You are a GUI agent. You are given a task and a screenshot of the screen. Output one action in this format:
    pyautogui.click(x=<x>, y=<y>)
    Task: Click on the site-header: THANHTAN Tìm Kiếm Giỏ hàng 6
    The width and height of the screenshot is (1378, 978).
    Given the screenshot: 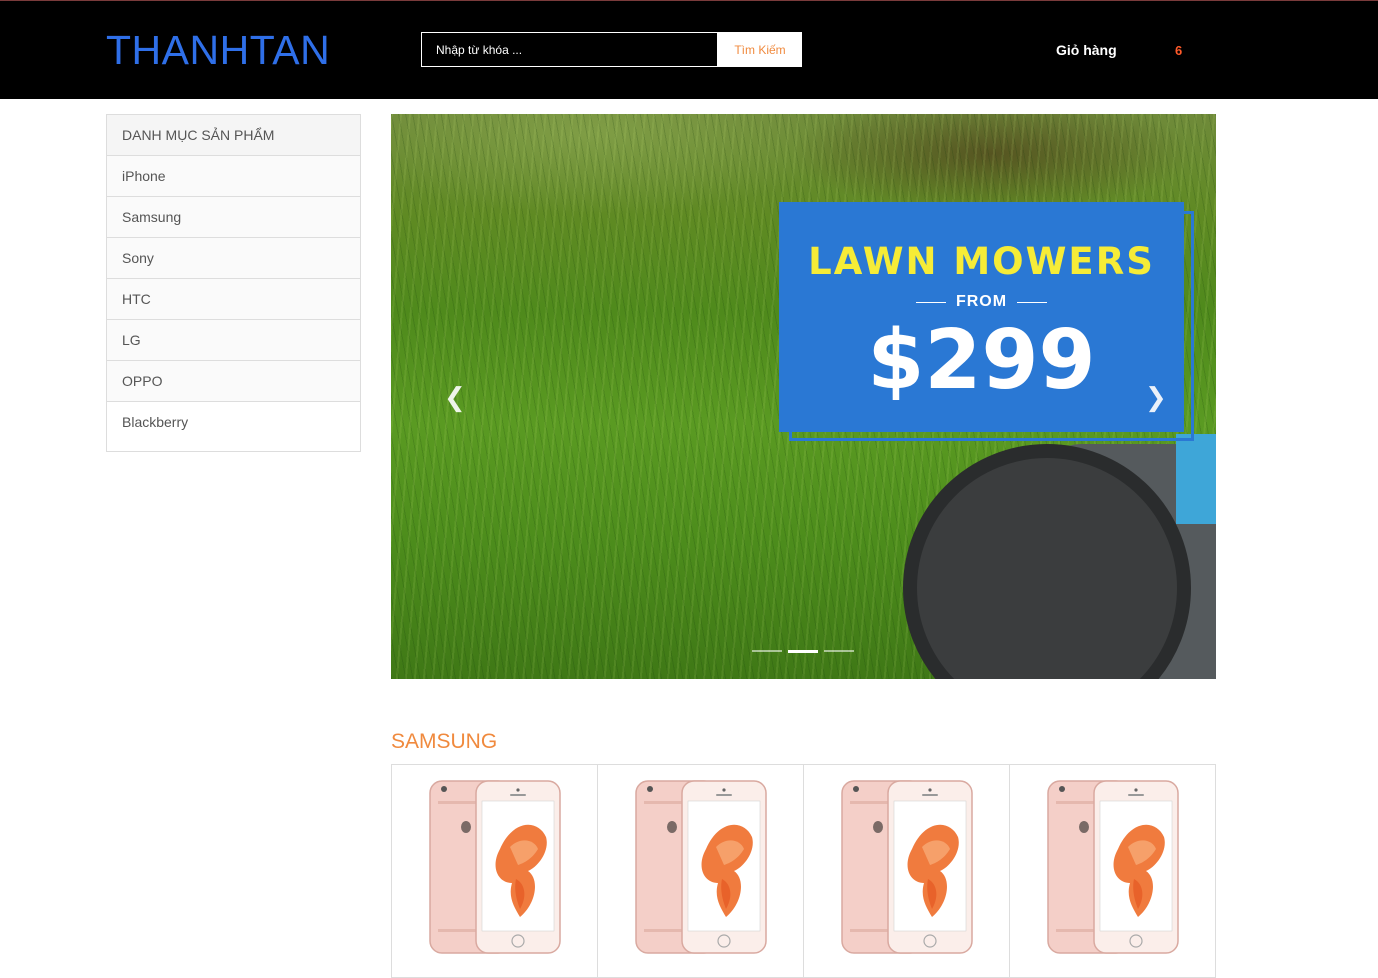 What is the action you would take?
    pyautogui.click(x=689, y=49)
    